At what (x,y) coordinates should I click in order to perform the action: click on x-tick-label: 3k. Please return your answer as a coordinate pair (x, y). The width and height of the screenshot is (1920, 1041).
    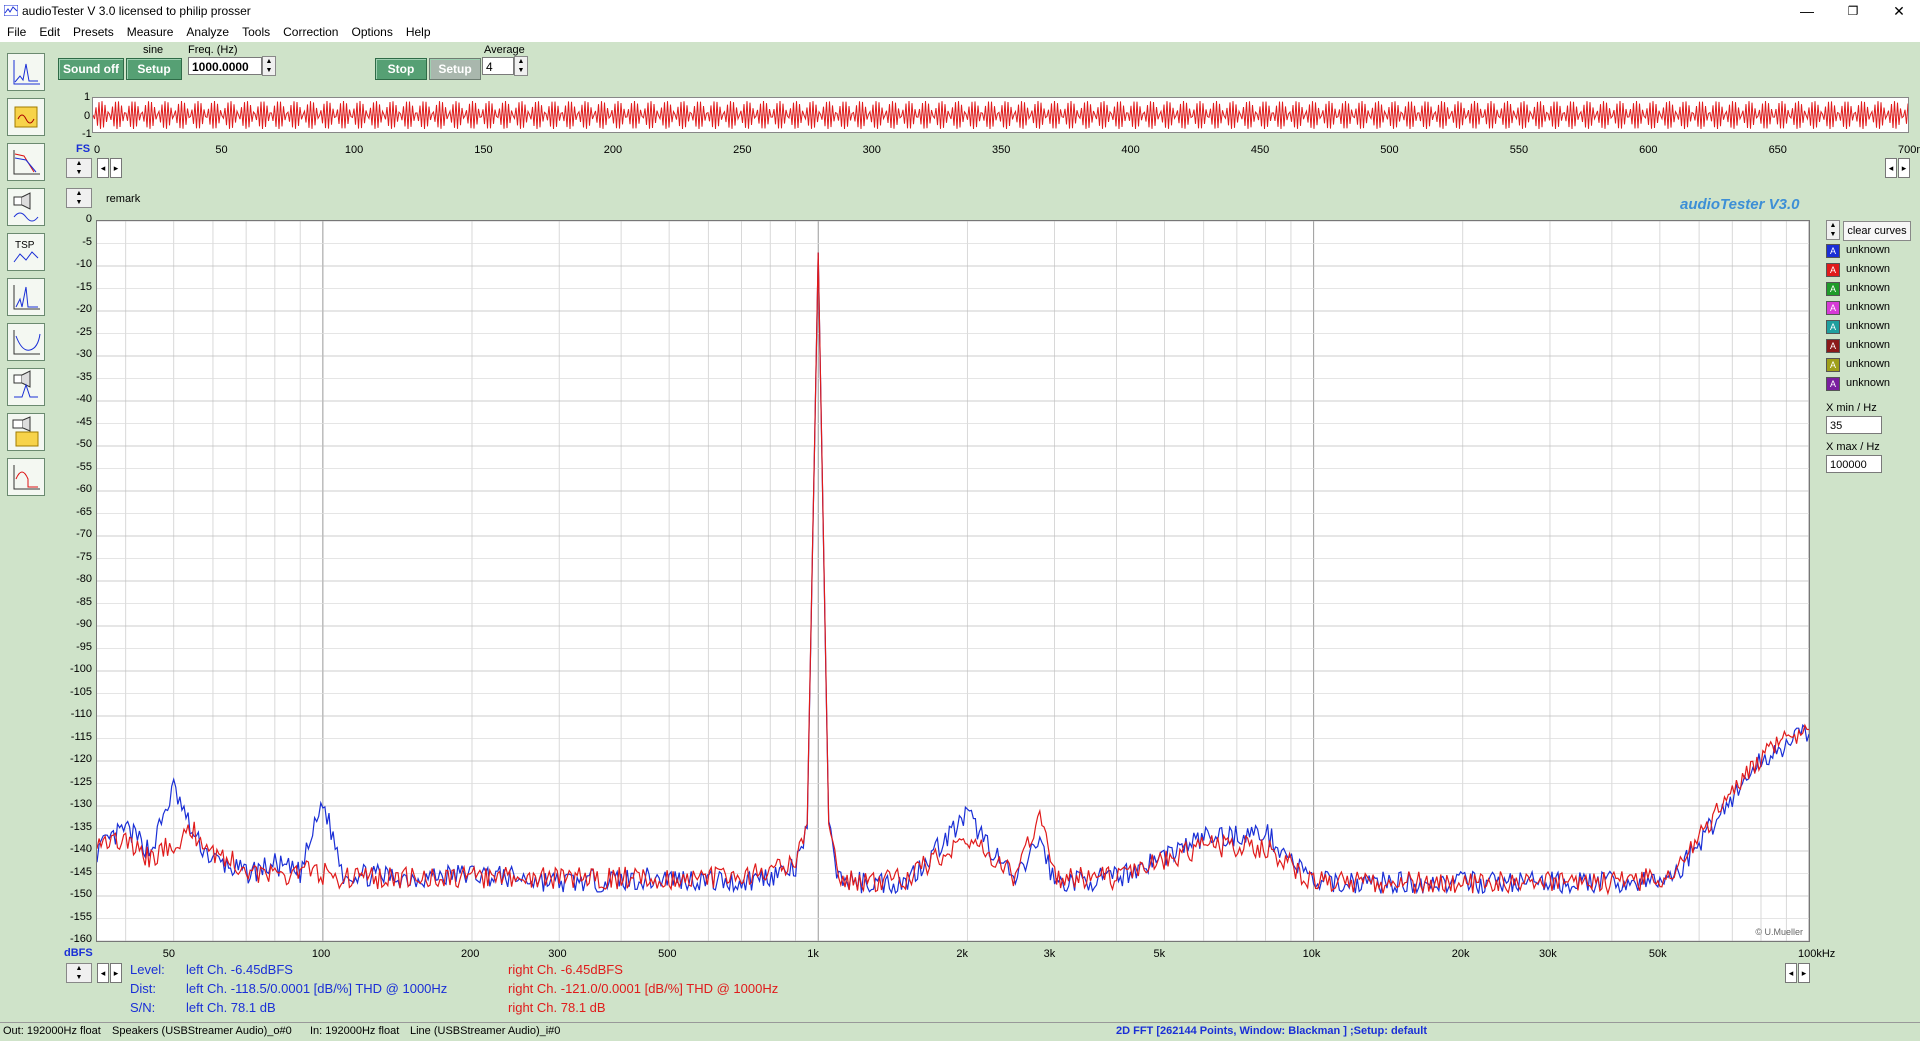
    Looking at the image, I should click on (1049, 954).